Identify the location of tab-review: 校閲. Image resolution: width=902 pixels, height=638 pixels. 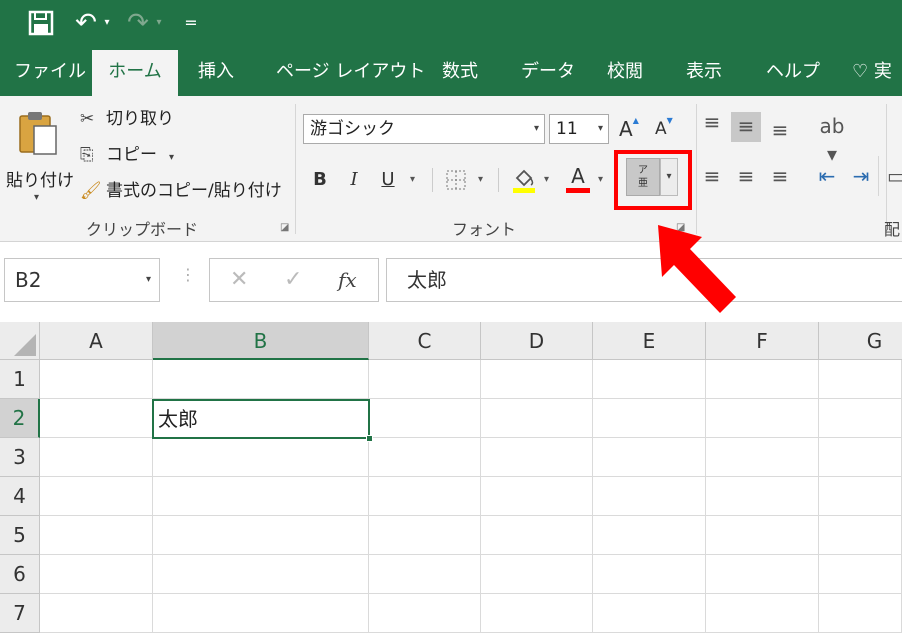
(625, 72).